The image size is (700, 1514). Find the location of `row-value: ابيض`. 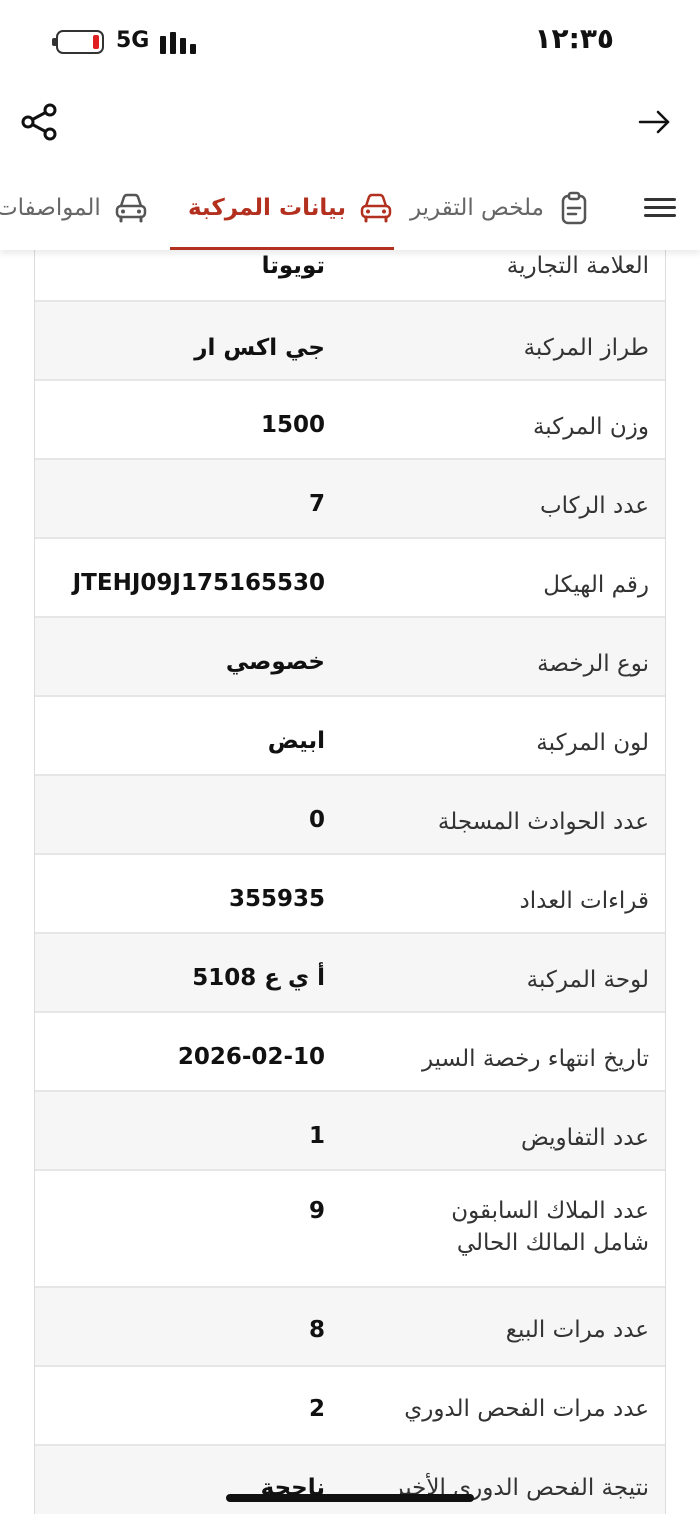

row-value: ابيض is located at coordinates (296, 741).